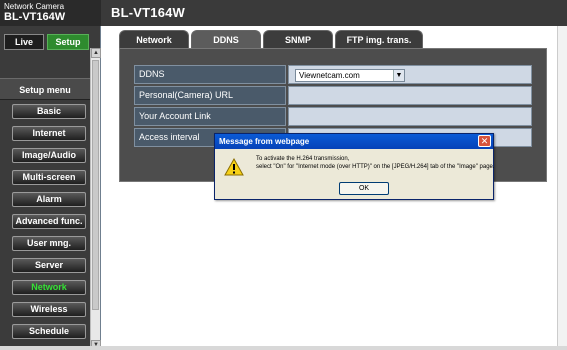 This screenshot has height=350, width=567. What do you see at coordinates (410, 95) in the screenshot?
I see `personal-url-value` at bounding box center [410, 95].